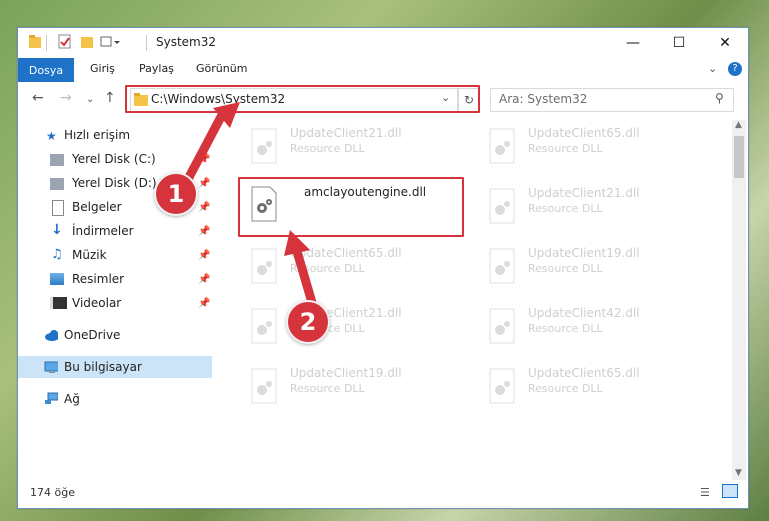 The width and height of the screenshot is (769, 521). I want to click on folder-icon, so click(35, 43).